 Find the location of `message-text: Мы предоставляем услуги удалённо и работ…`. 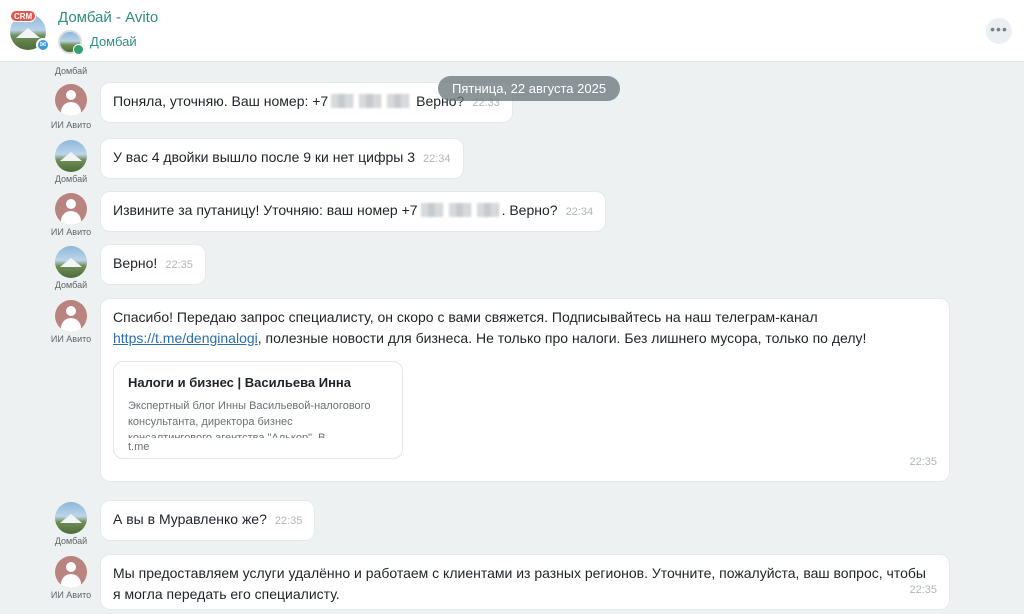

message-text: Мы предоставляем услуги удалённо и работ… is located at coordinates (519, 583).